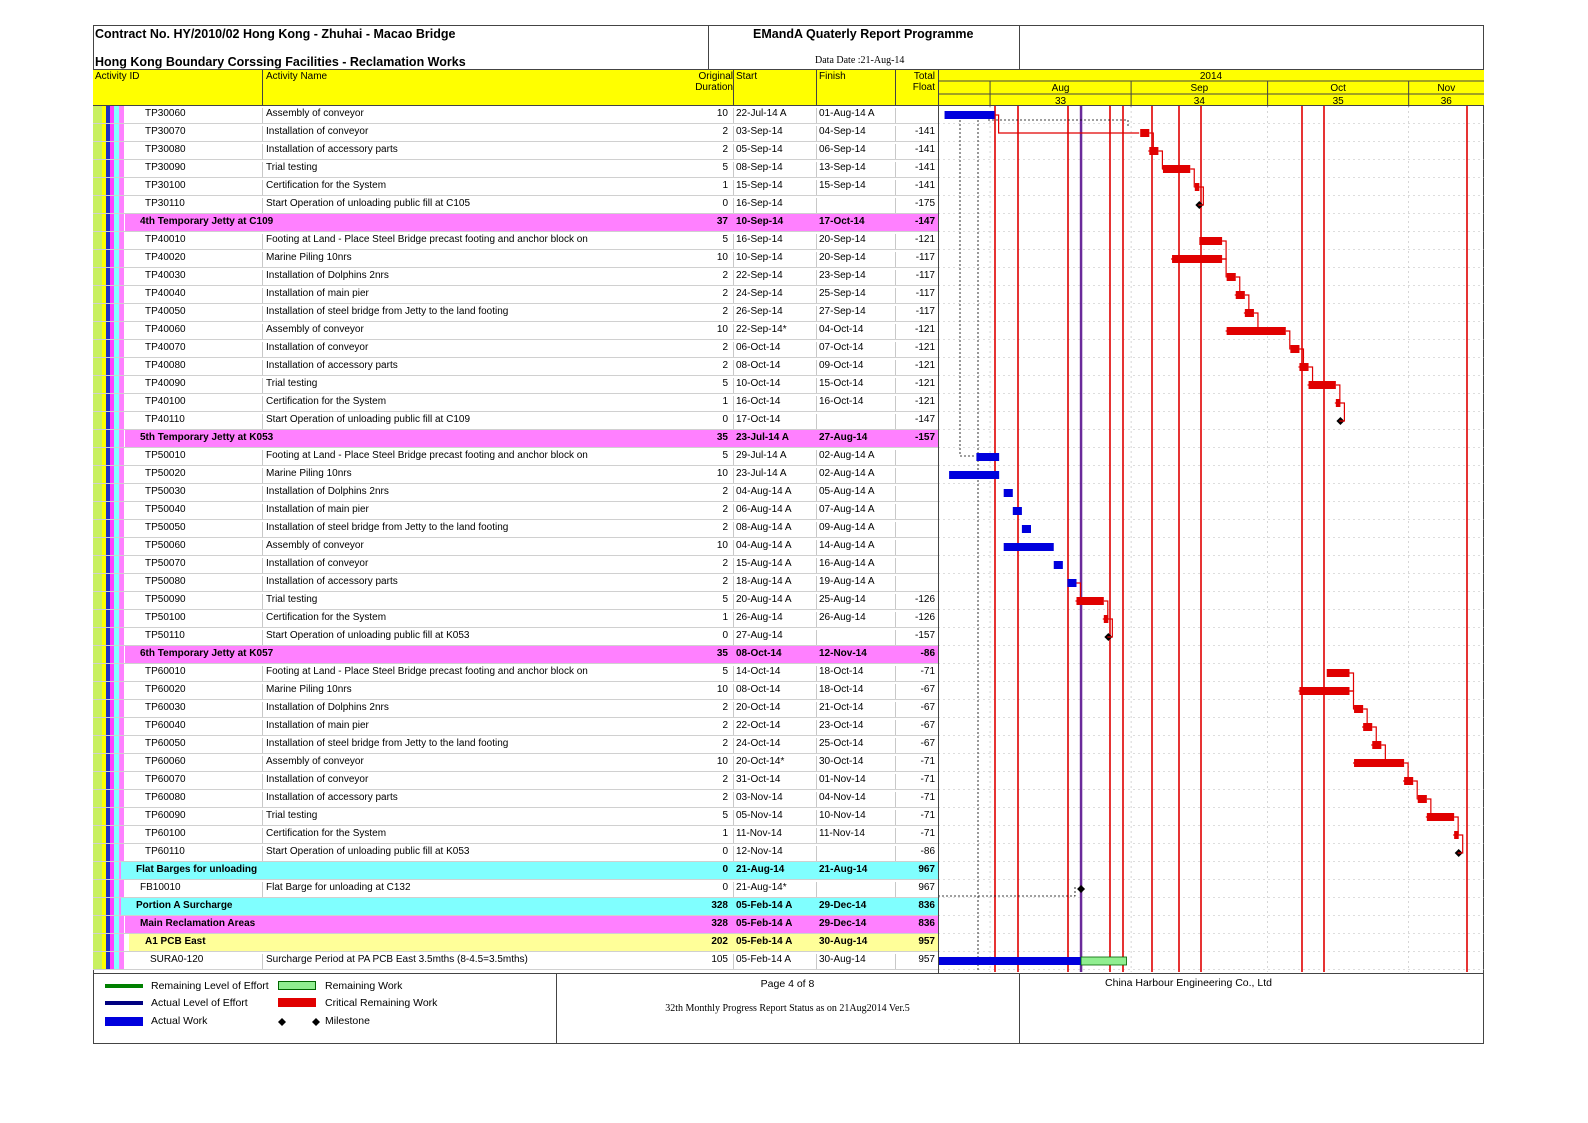 The width and height of the screenshot is (1588, 1123). Describe the element at coordinates (210, 986) in the screenshot. I see `legend-remaining-loe: Remaining Level of Effort` at that location.